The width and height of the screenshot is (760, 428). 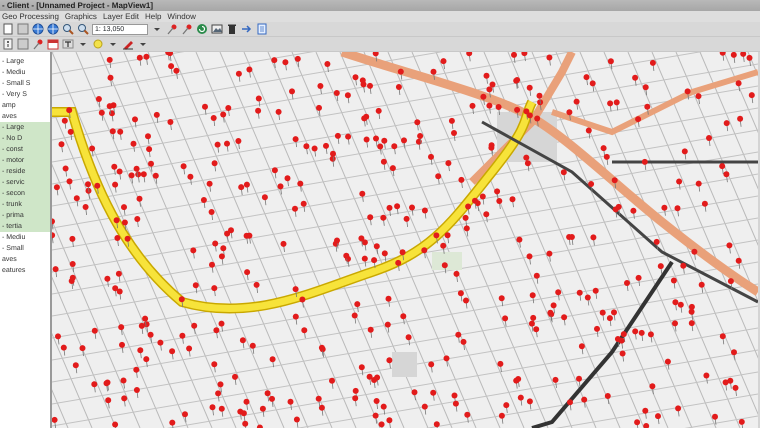 What do you see at coordinates (80, 17) in the screenshot?
I see `menu-item: Graphics` at bounding box center [80, 17].